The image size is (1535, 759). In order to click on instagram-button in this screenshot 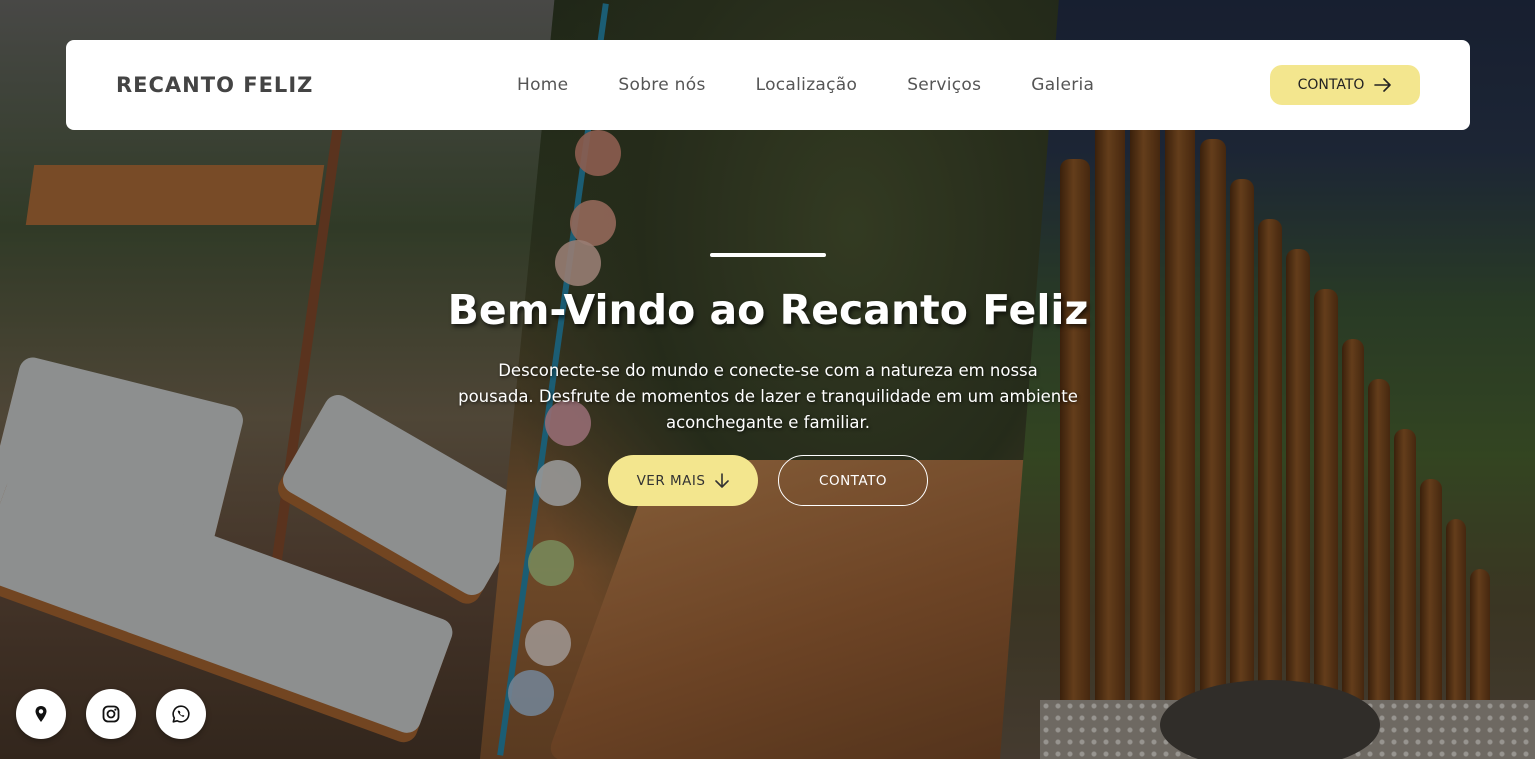, I will do `click(111, 714)`.